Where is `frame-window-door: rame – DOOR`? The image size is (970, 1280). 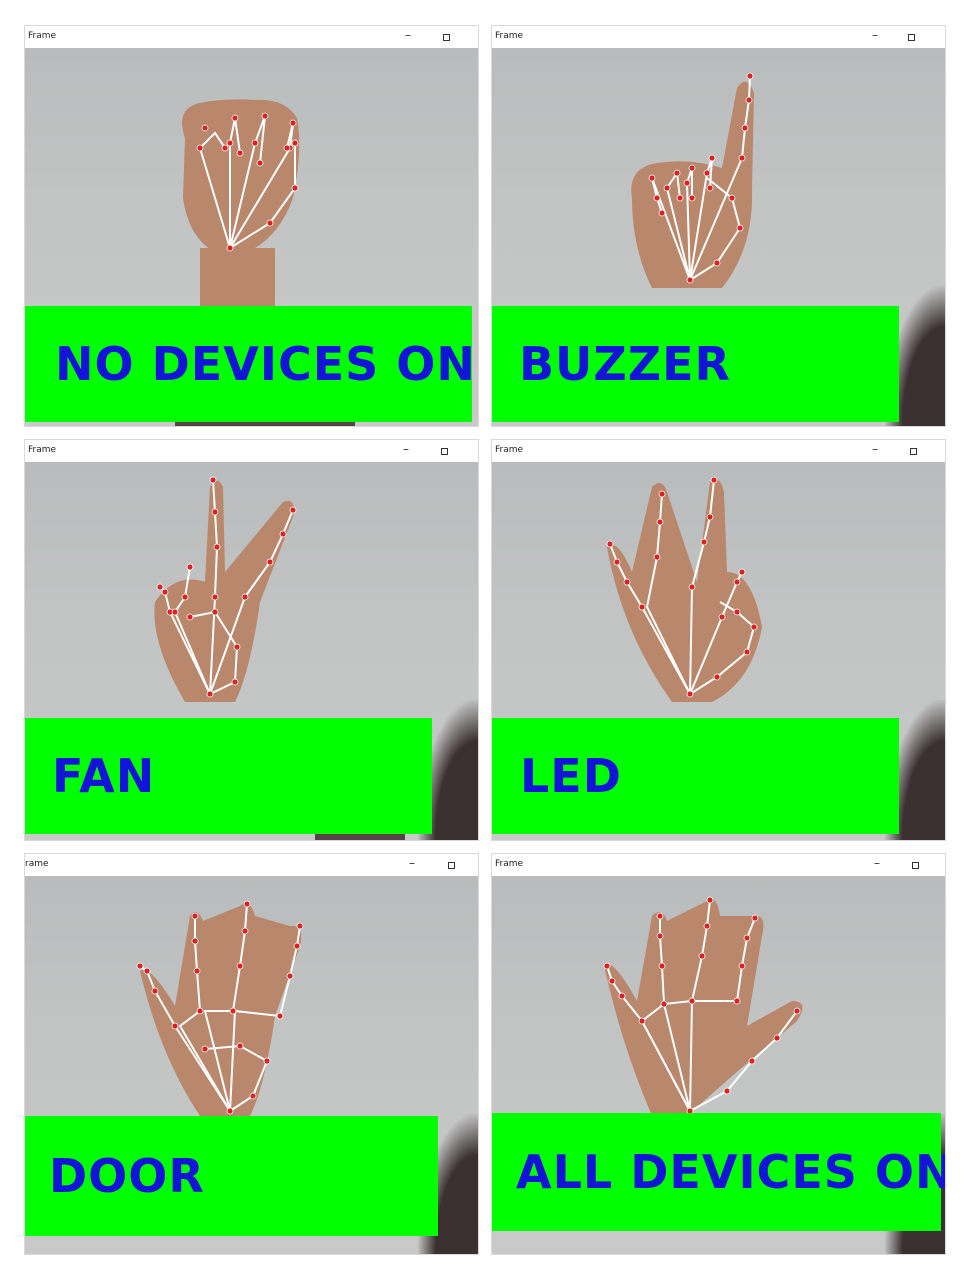 frame-window-door: rame – DOOR is located at coordinates (251, 1054).